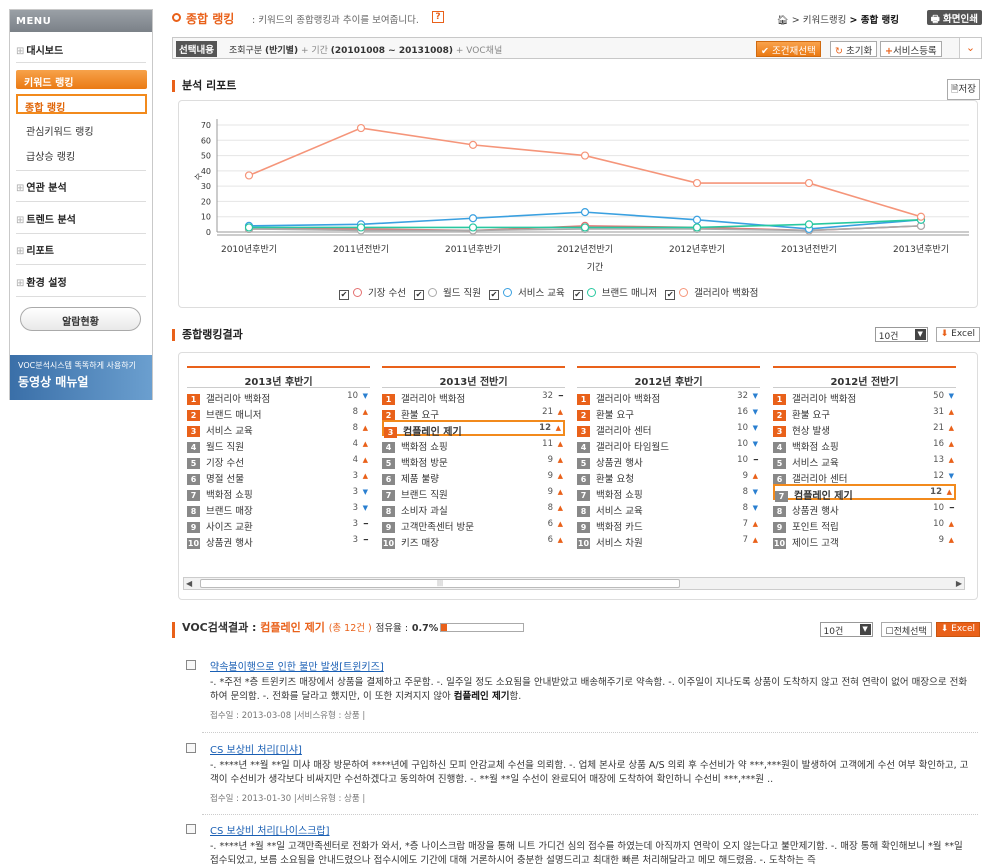  Describe the element at coordinates (278, 396) in the screenshot. I see `ranking-row: 1 갤러리아 백화점 10 ▼` at that location.